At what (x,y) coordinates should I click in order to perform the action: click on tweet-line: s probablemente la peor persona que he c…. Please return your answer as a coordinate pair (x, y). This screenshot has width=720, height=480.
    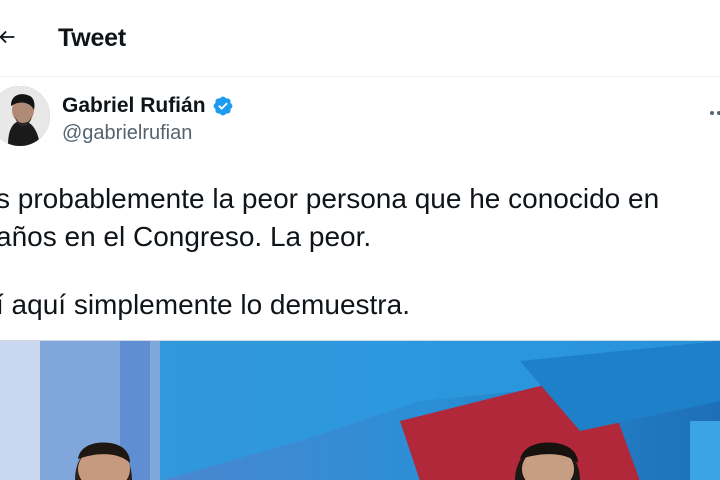
    Looking at the image, I should click on (330, 198).